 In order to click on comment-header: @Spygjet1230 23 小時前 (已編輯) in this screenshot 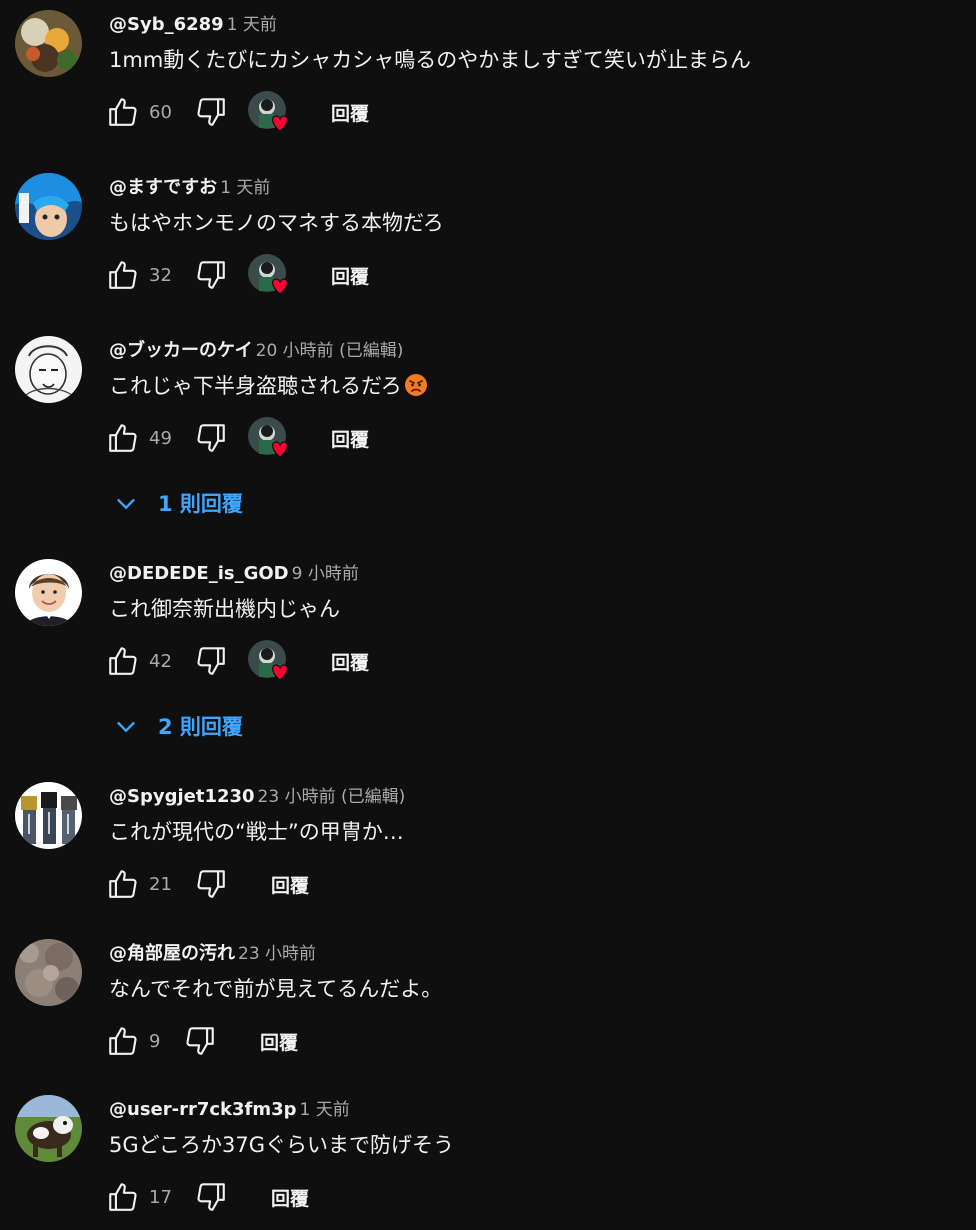, I will do `click(257, 797)`.